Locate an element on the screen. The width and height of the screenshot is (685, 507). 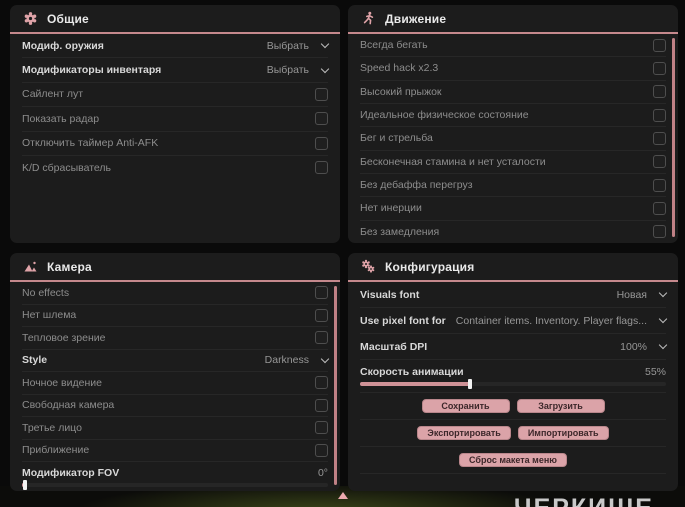
checkbox-infinite-stamina is located at coordinates (659, 162).